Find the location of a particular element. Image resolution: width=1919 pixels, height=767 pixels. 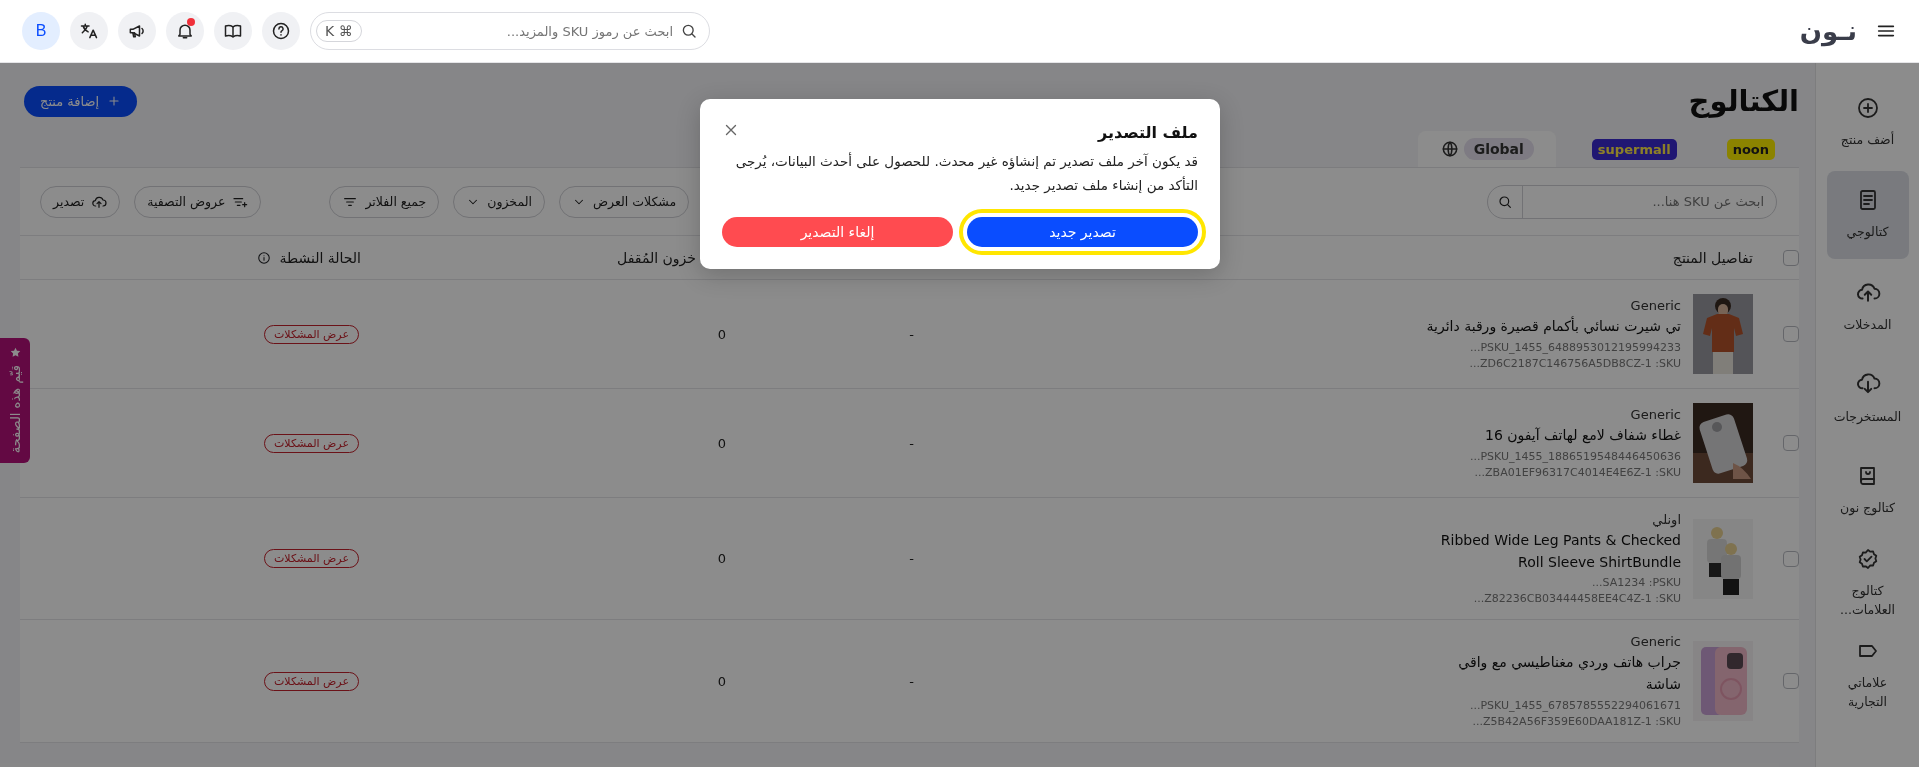

product-name: Ribbed Wide Leg Pants & Checked Roll Sleeve ShirtBundle is located at coordinates (1550, 552).